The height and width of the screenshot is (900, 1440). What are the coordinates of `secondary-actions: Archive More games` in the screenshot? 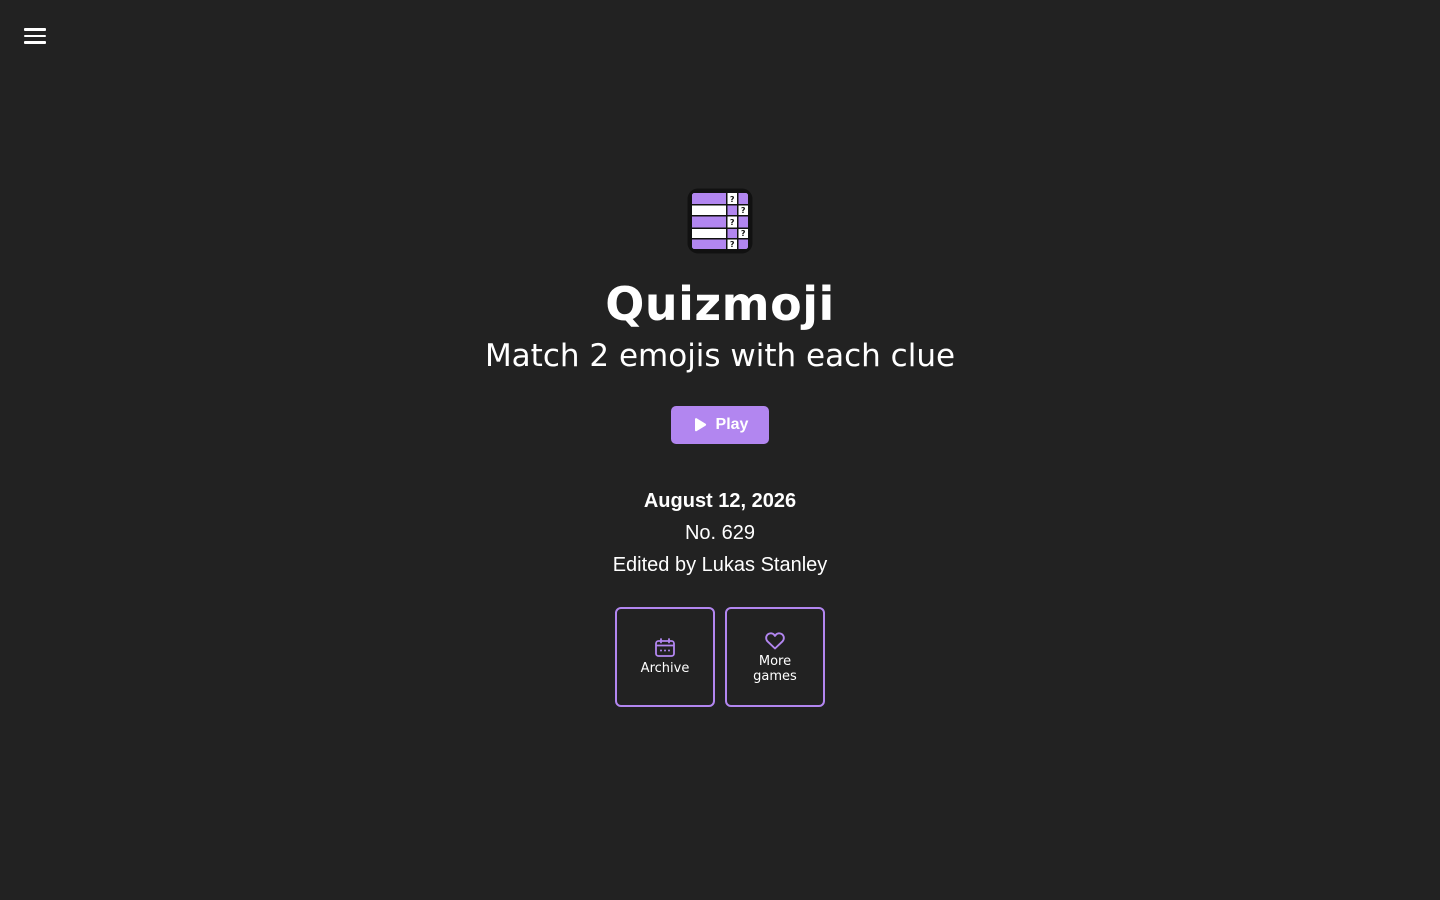 It's located at (720, 657).